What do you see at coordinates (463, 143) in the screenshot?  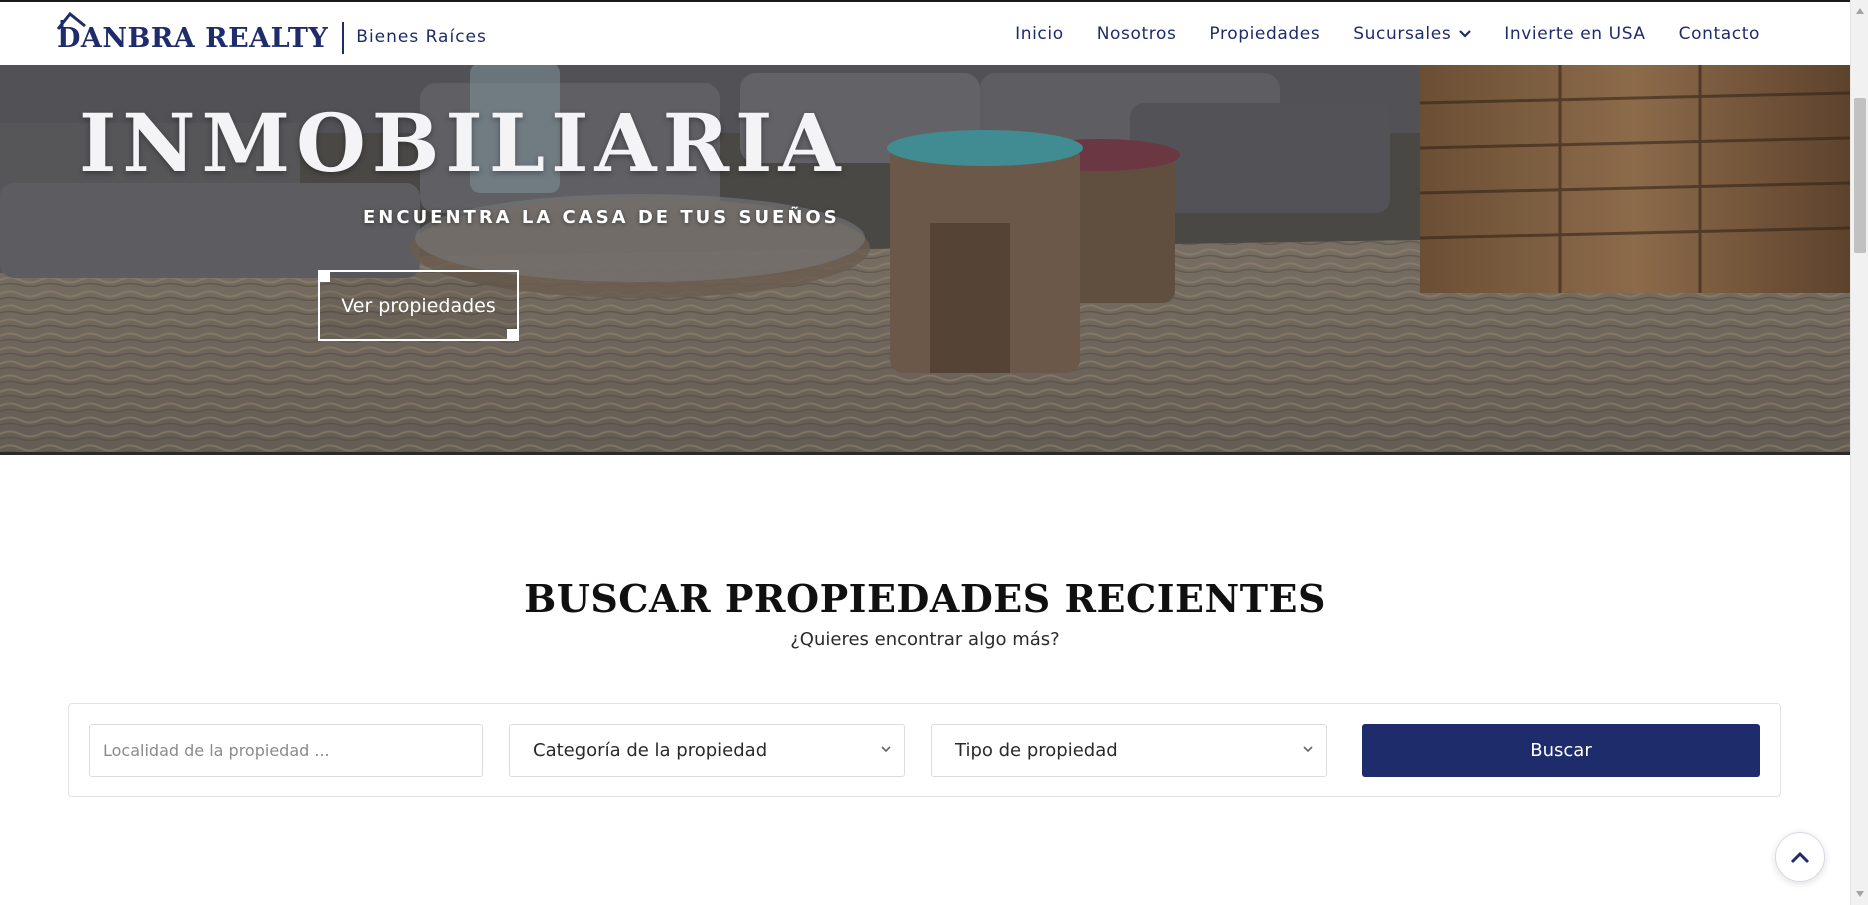 I see `hero-title: INMOBILIARIA` at bounding box center [463, 143].